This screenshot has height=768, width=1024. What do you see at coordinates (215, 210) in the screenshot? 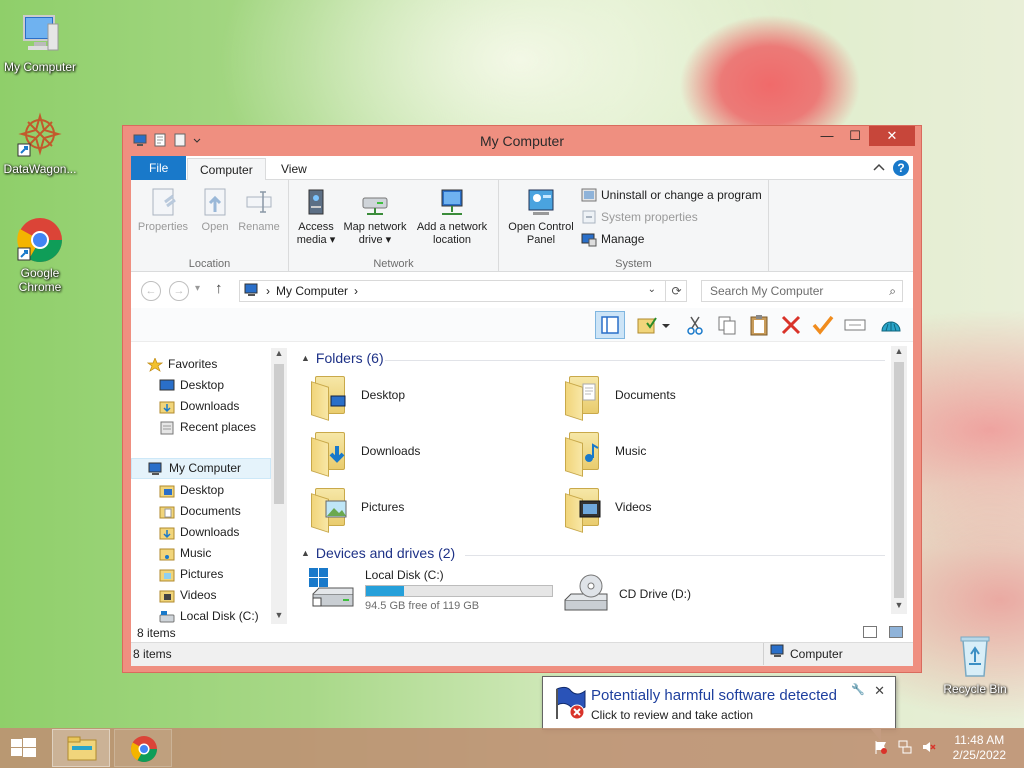
I see `open-button: Open` at bounding box center [215, 210].